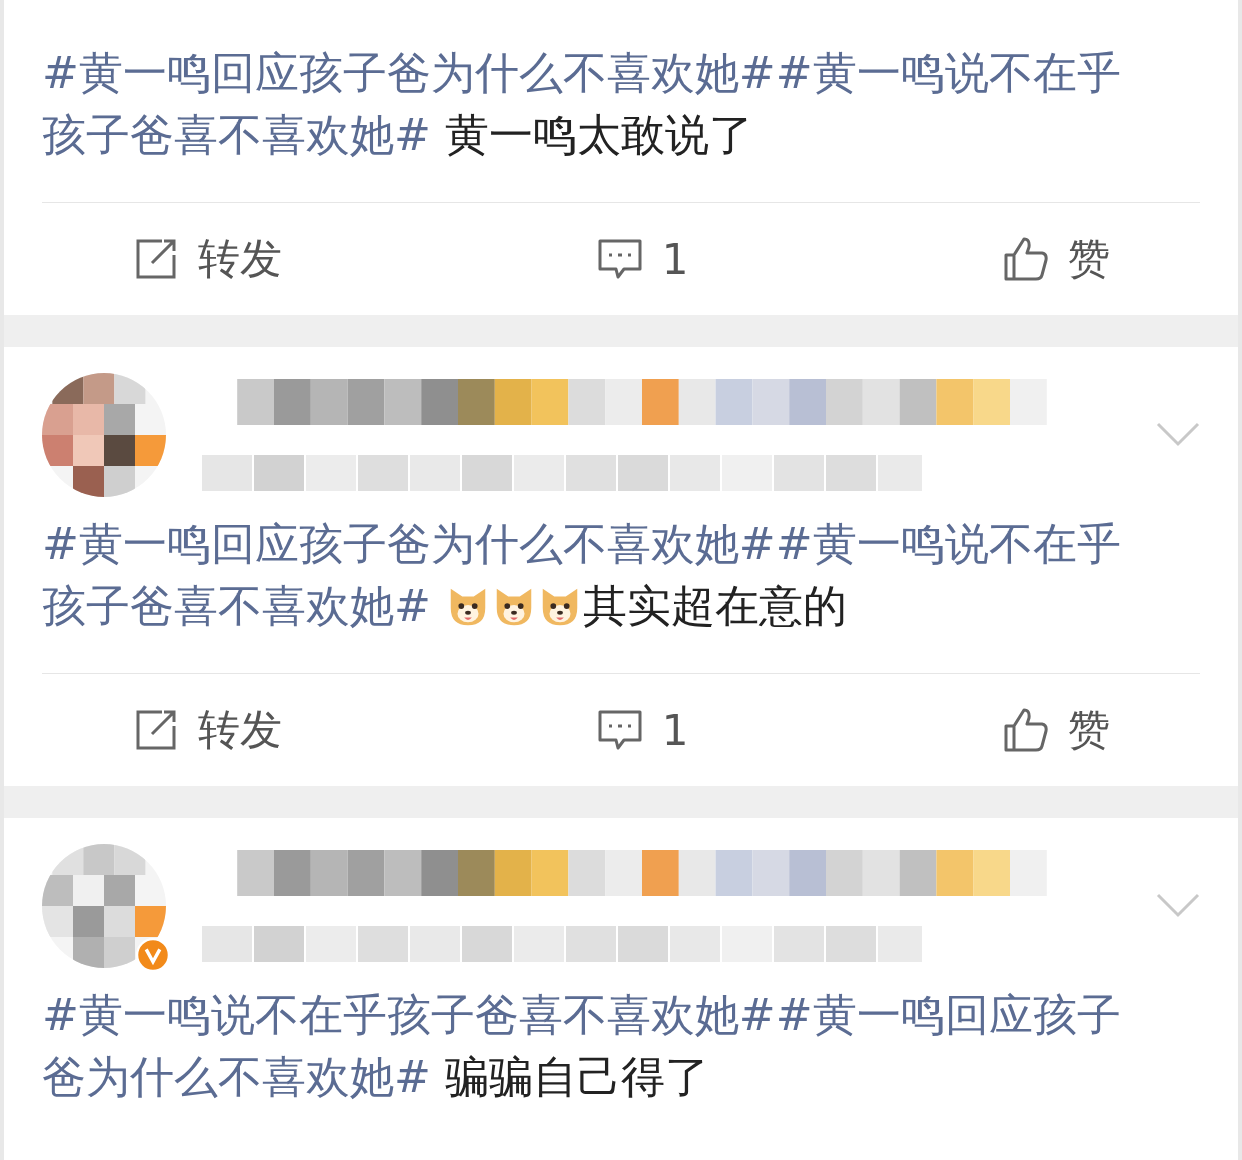  I want to click on post-text: #黄一鸣说不在乎孩子爸喜不喜欢她##黄一鸣回应孩子爸为什么不喜欢她# 骗骗自己得了, so click(582, 1046).